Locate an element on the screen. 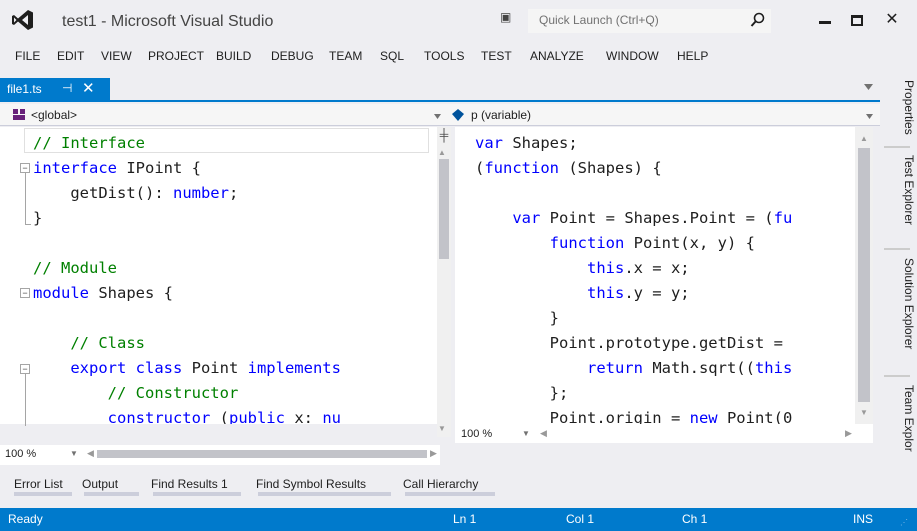 This screenshot has height=531, width=917. feedback-icon: ▣ is located at coordinates (505, 17).